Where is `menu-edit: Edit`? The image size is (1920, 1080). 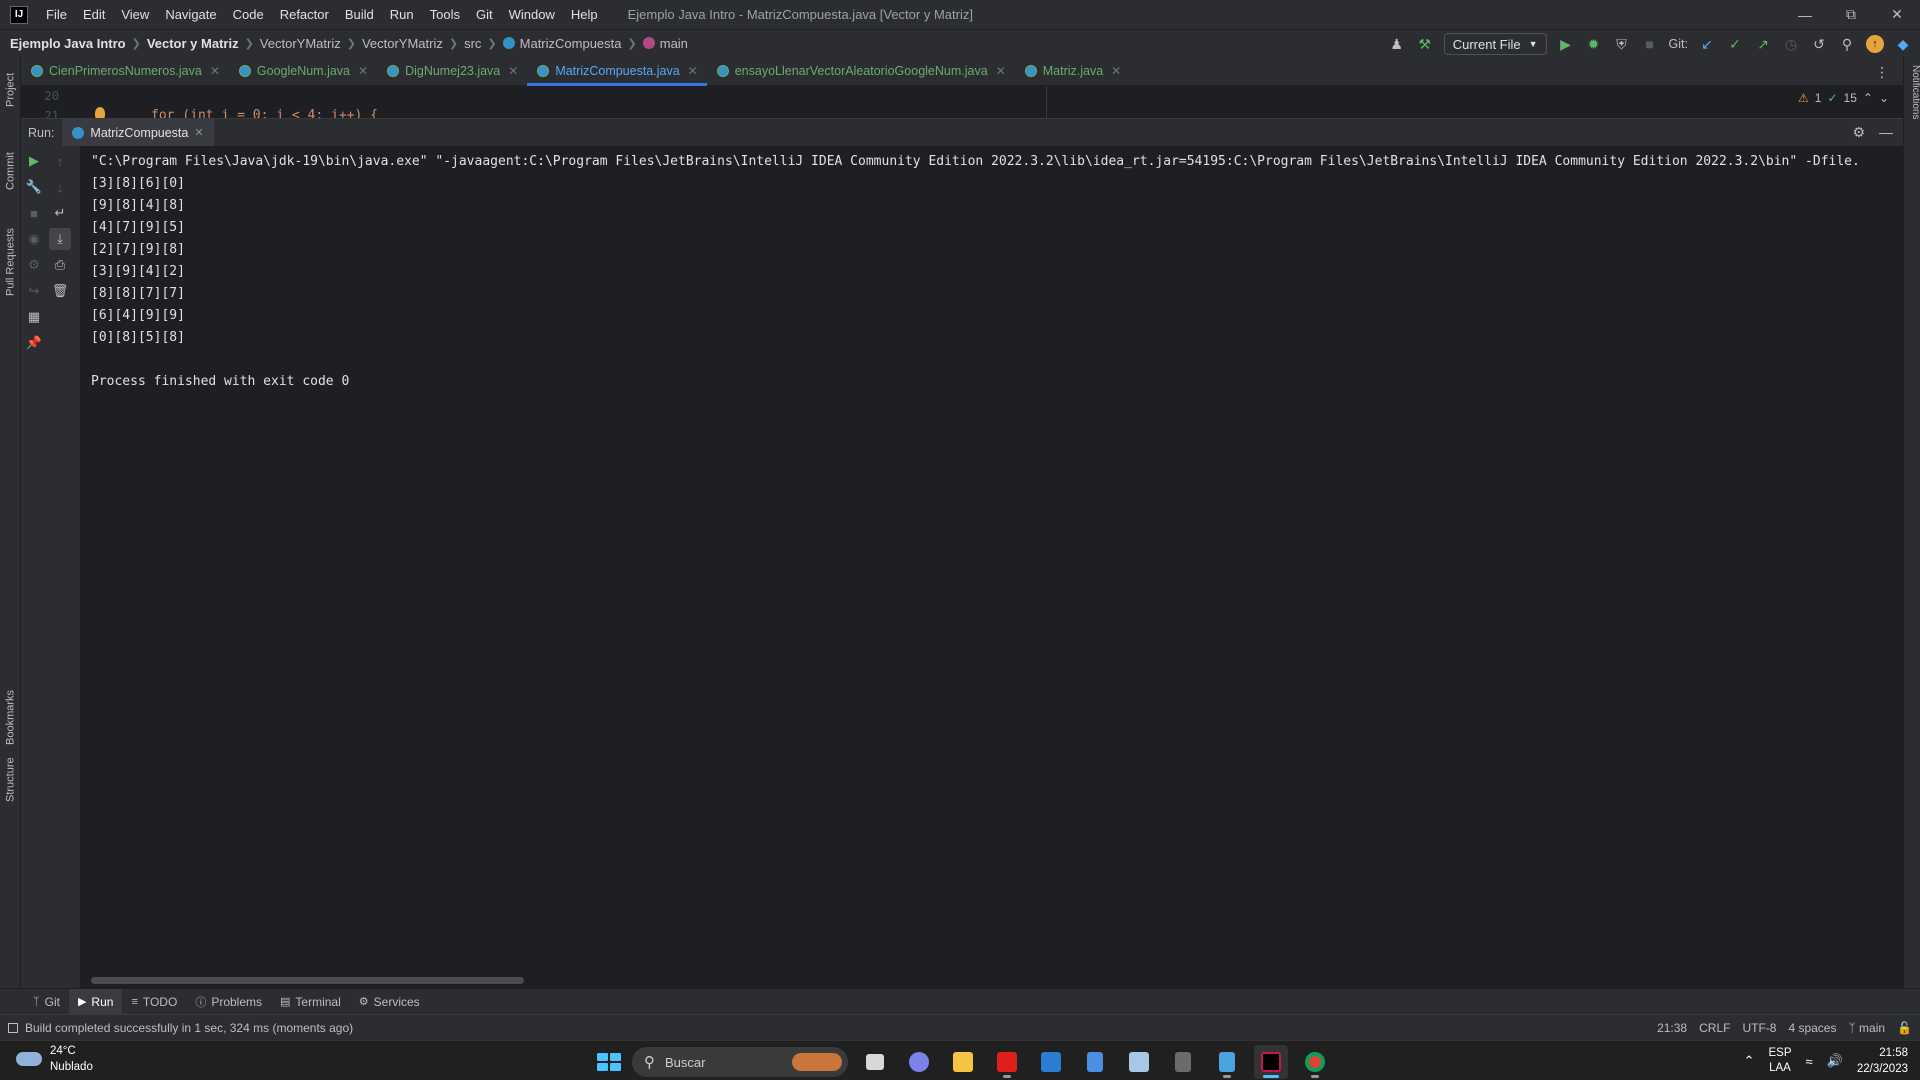
menu-edit: Edit is located at coordinates (94, 14).